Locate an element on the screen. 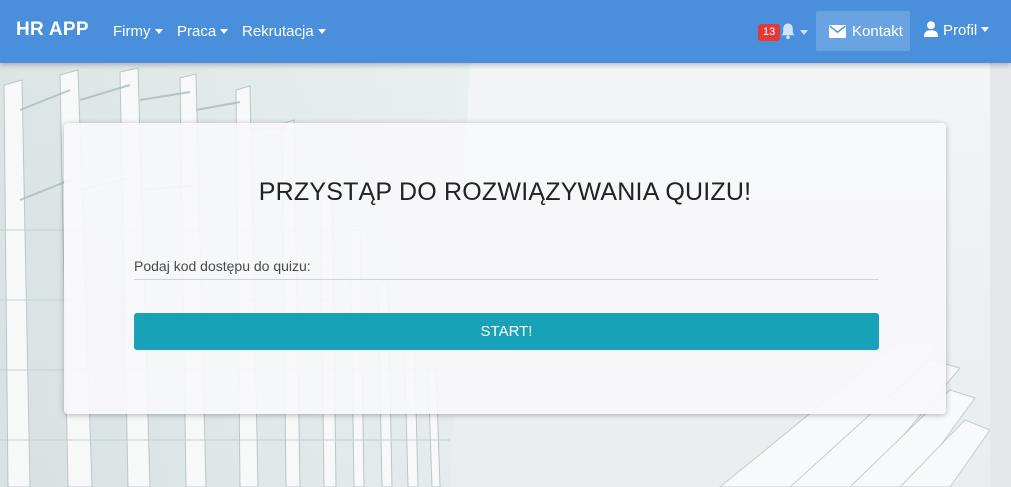  profile-dropdown: Profil is located at coordinates (957, 30).